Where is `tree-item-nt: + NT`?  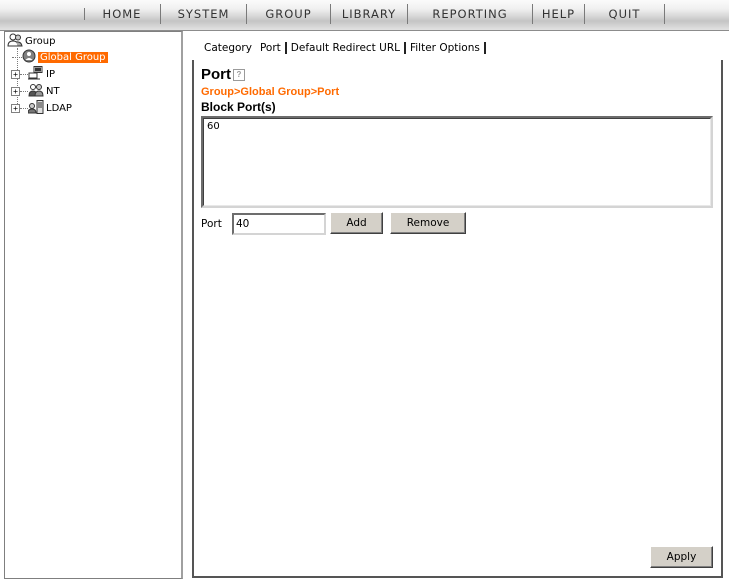 tree-item-nt: + NT is located at coordinates (35, 91).